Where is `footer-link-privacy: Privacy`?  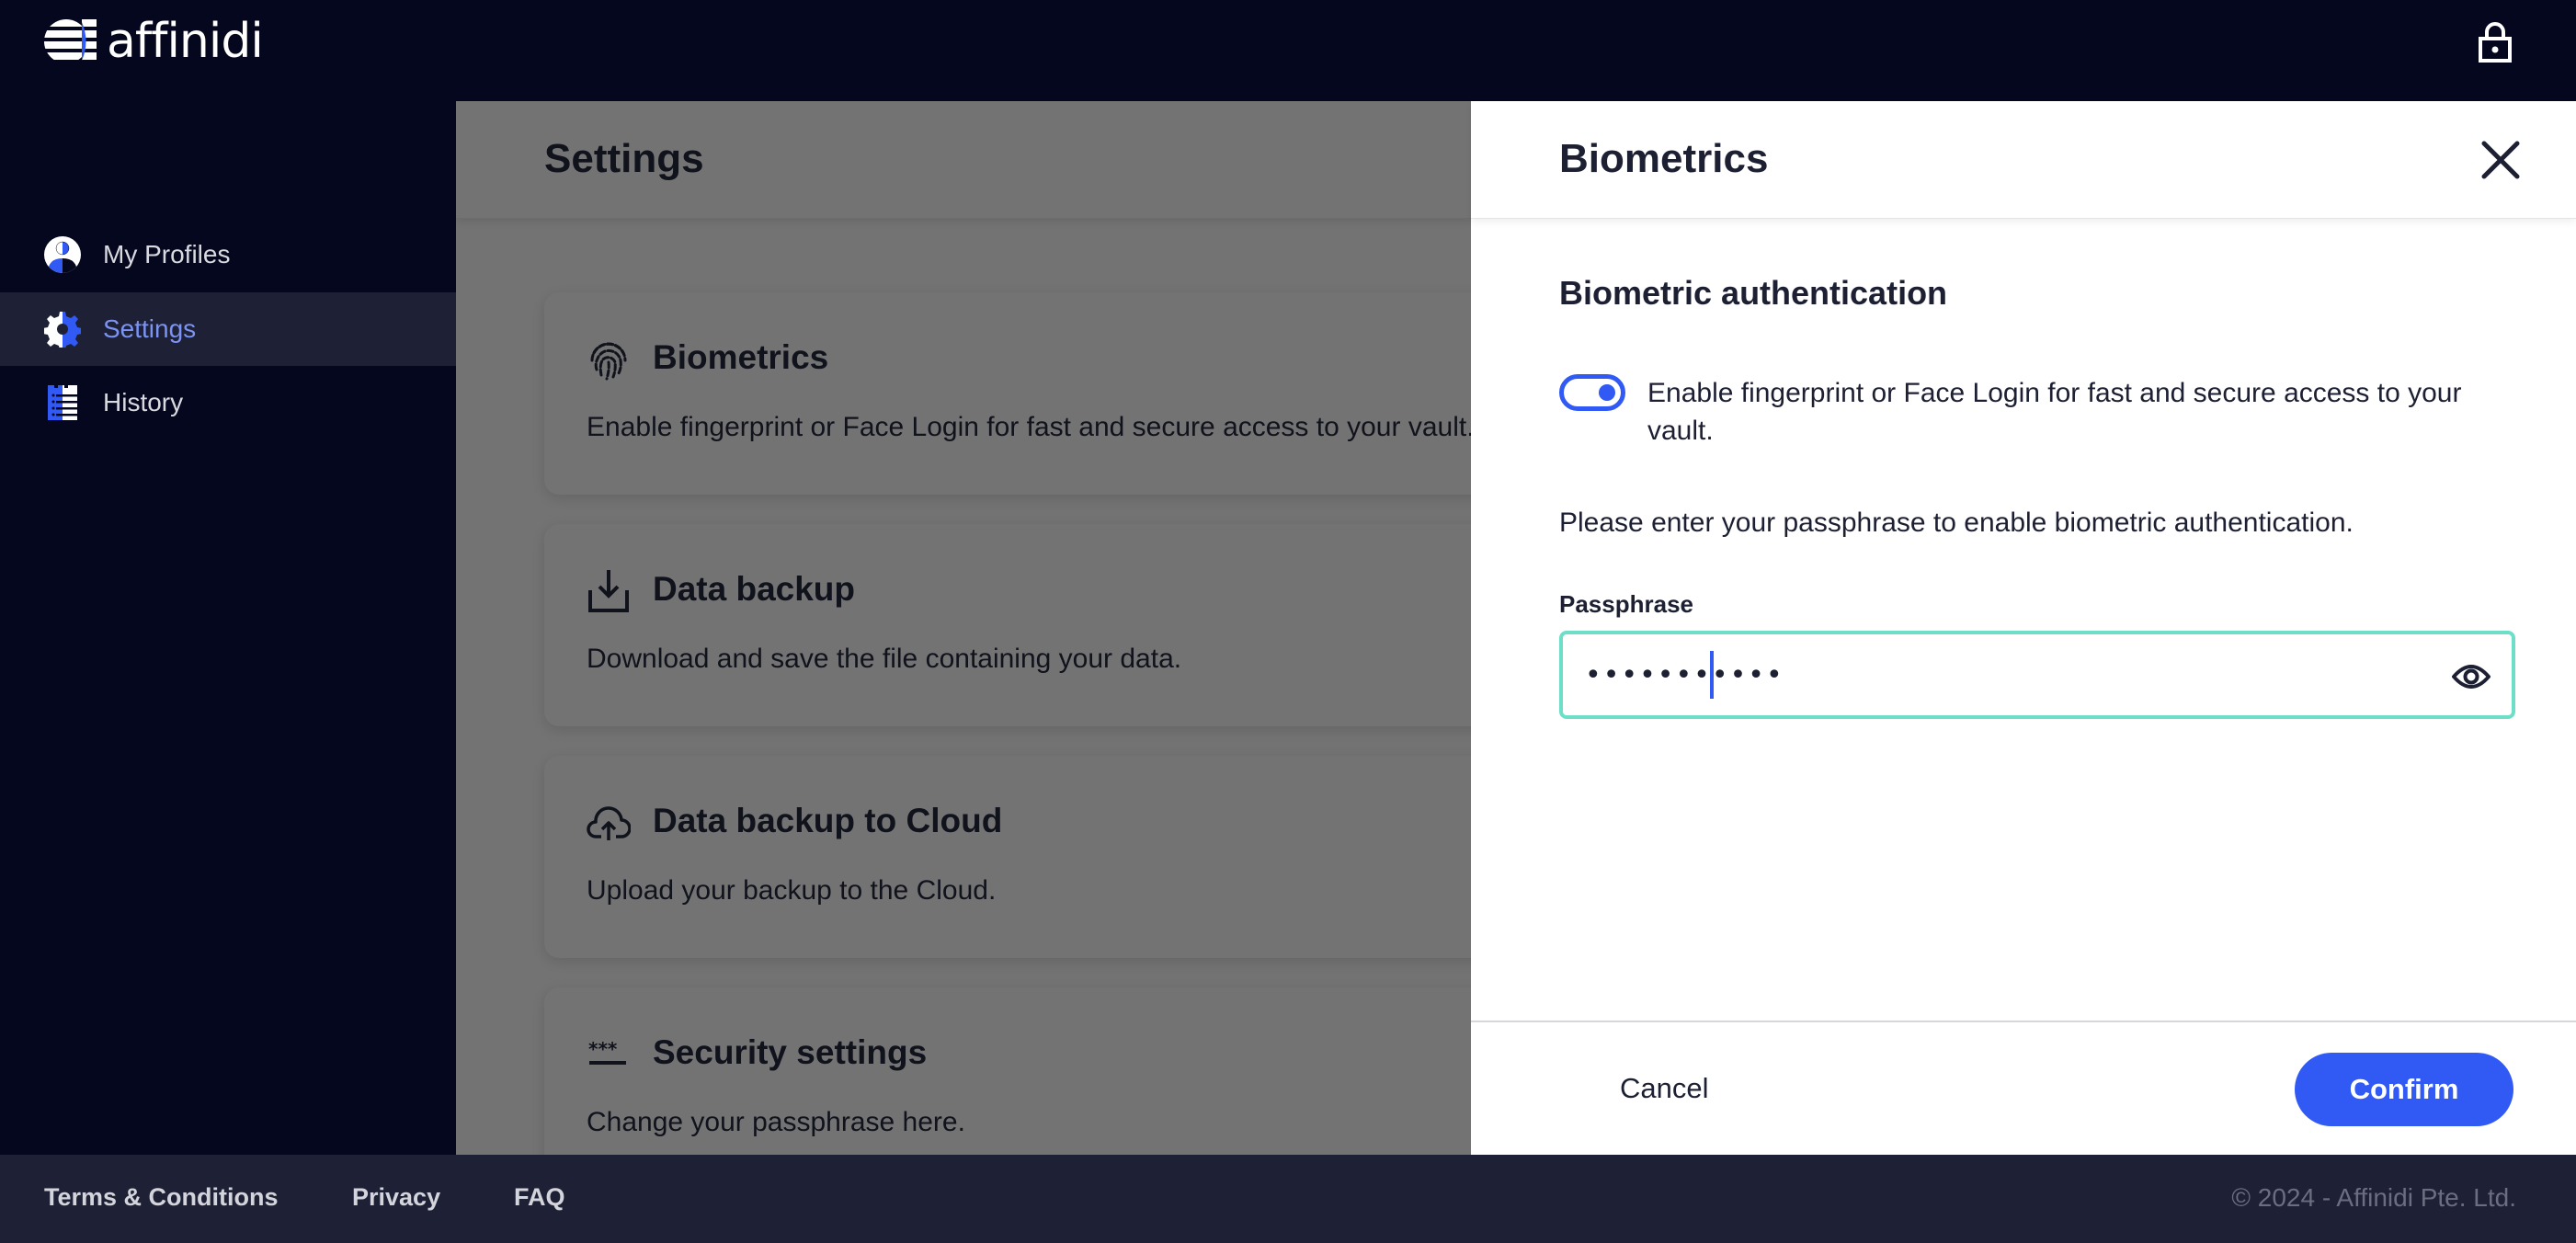 footer-link-privacy: Privacy is located at coordinates (396, 1197).